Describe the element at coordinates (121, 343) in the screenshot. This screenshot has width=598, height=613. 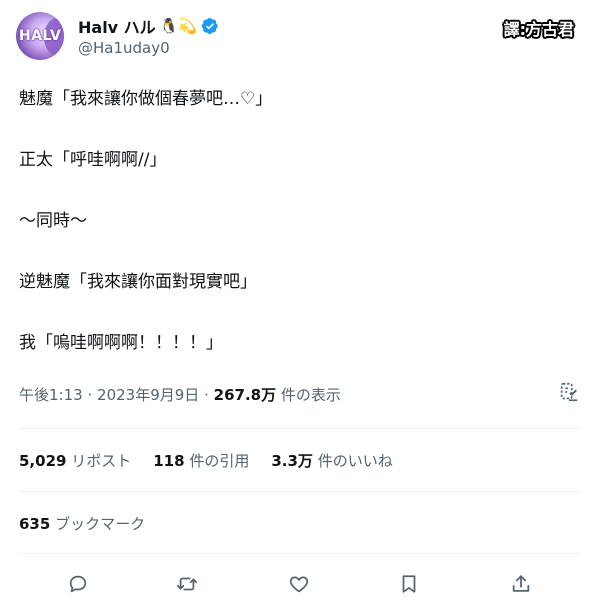
I see `tweet-line: 我「嗚哇啊啊啊！！！！」` at that location.